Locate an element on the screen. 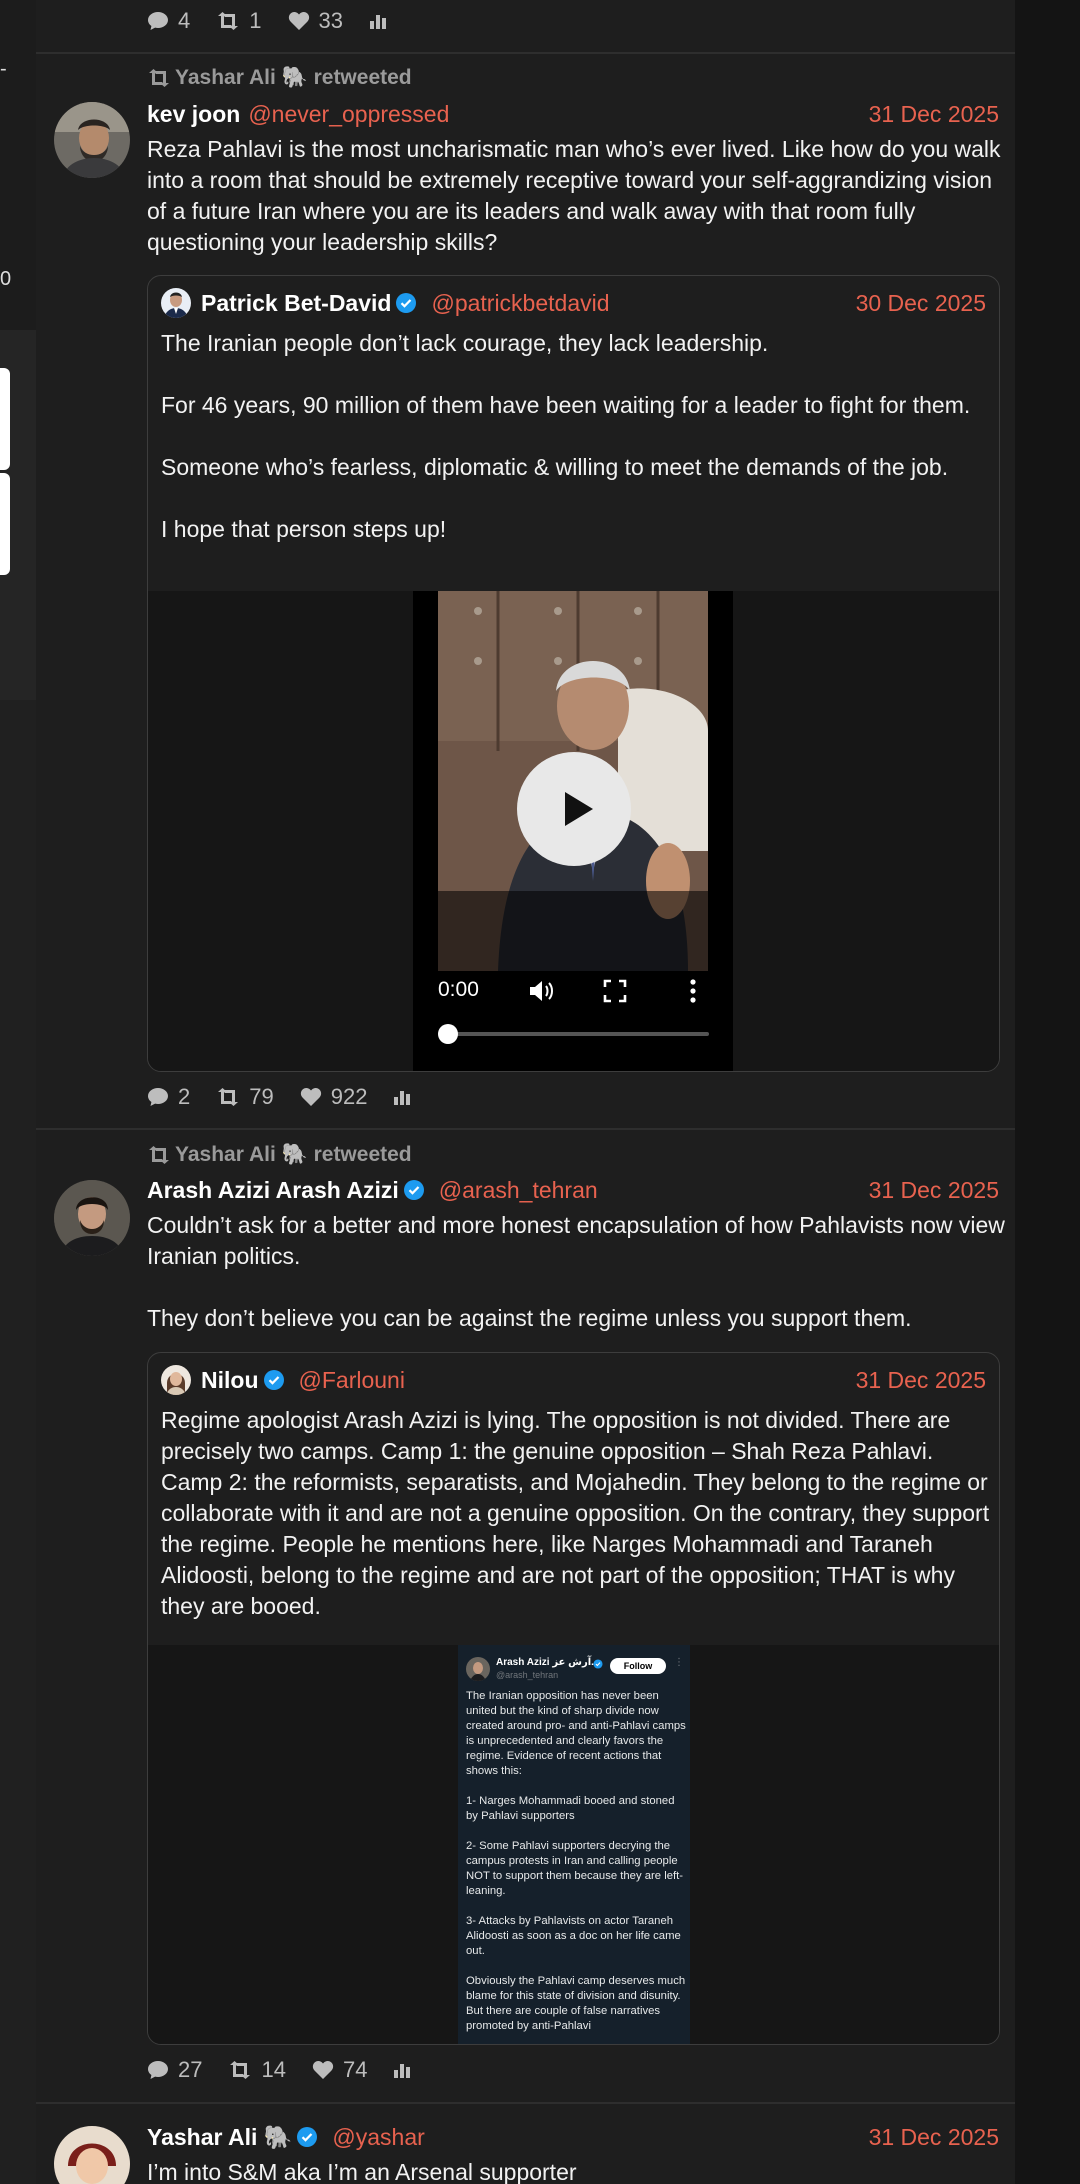  reply-button: 27 is located at coordinates (174, 2070).